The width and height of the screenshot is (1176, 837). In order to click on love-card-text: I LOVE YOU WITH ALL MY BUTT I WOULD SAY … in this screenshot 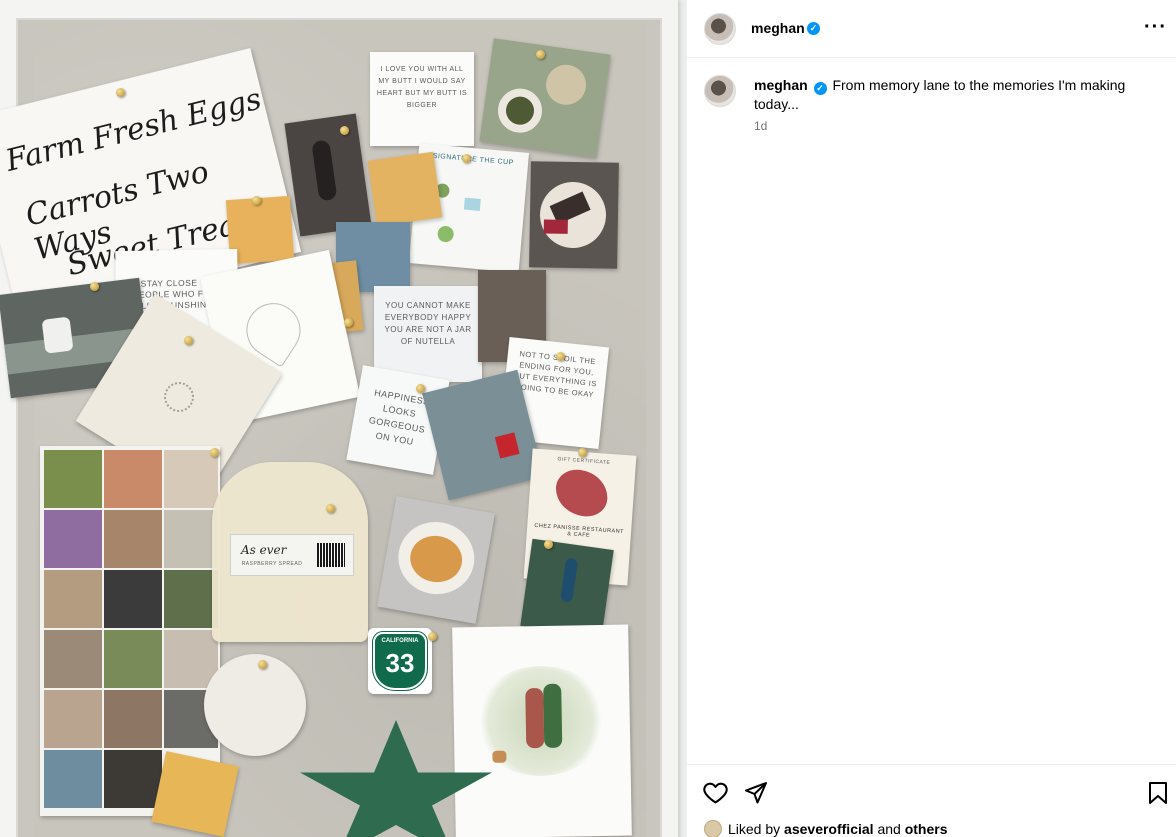, I will do `click(422, 87)`.